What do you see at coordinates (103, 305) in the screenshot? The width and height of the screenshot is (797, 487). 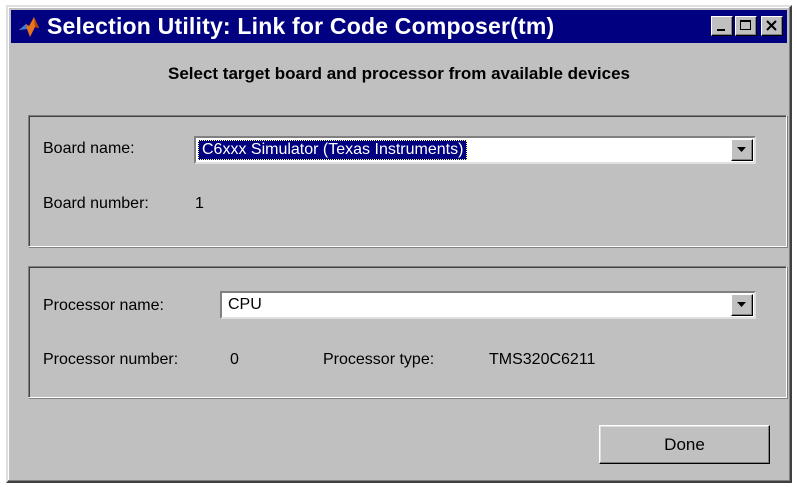 I see `processor-name-label: Processor name:` at bounding box center [103, 305].